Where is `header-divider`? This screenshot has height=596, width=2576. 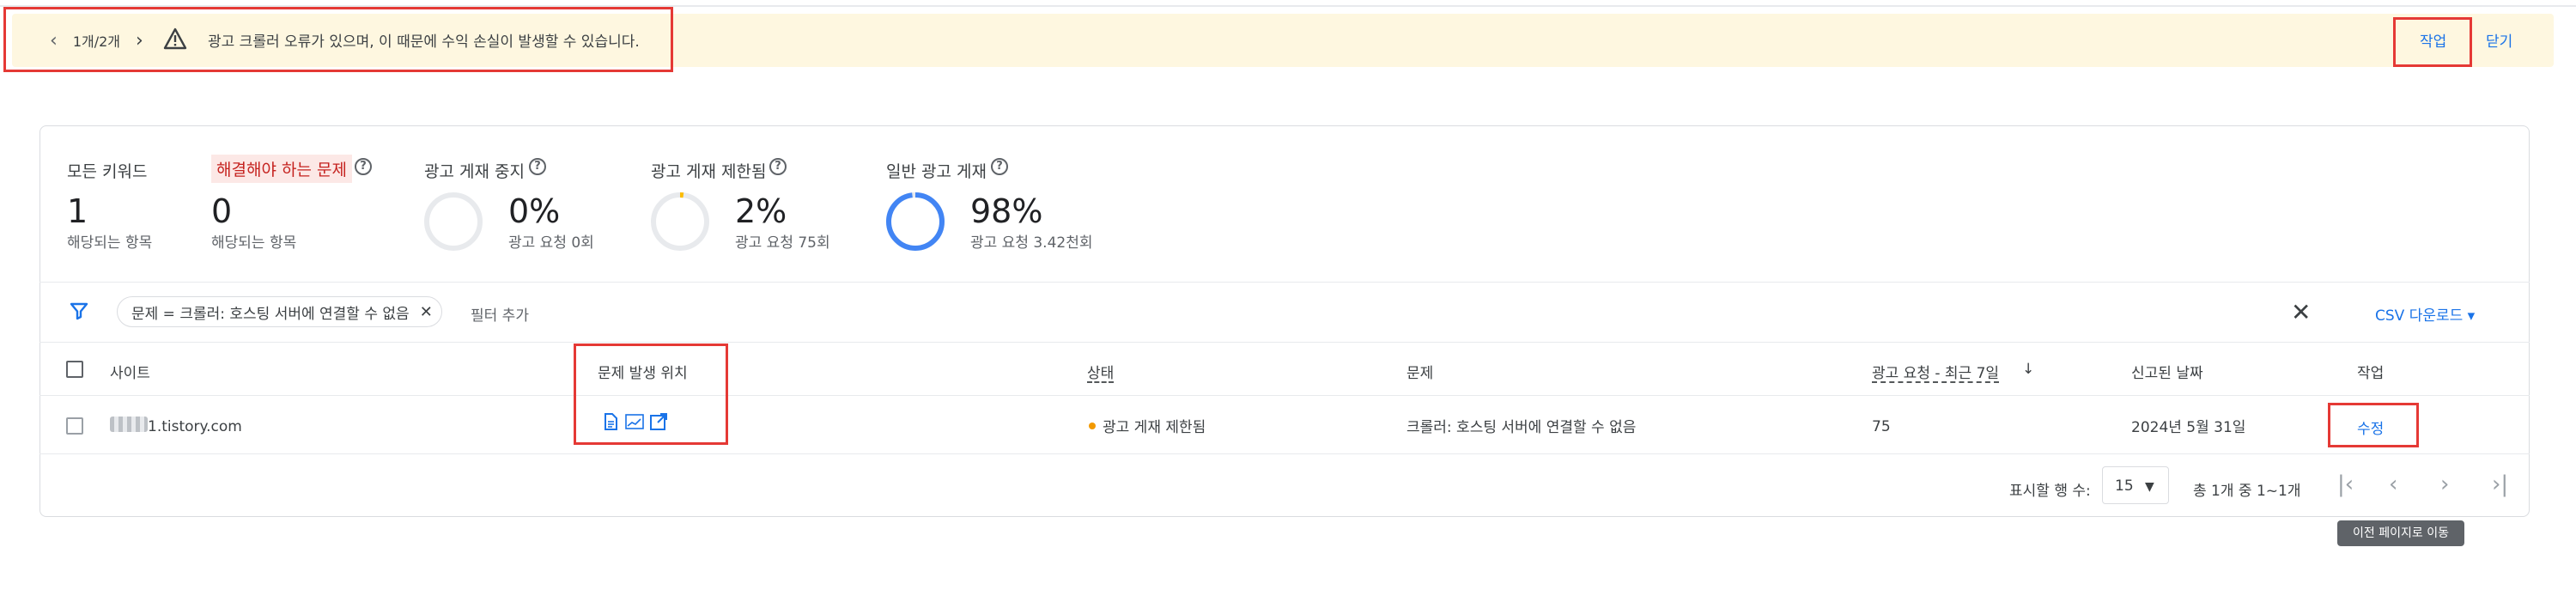
header-divider is located at coordinates (1284, 395).